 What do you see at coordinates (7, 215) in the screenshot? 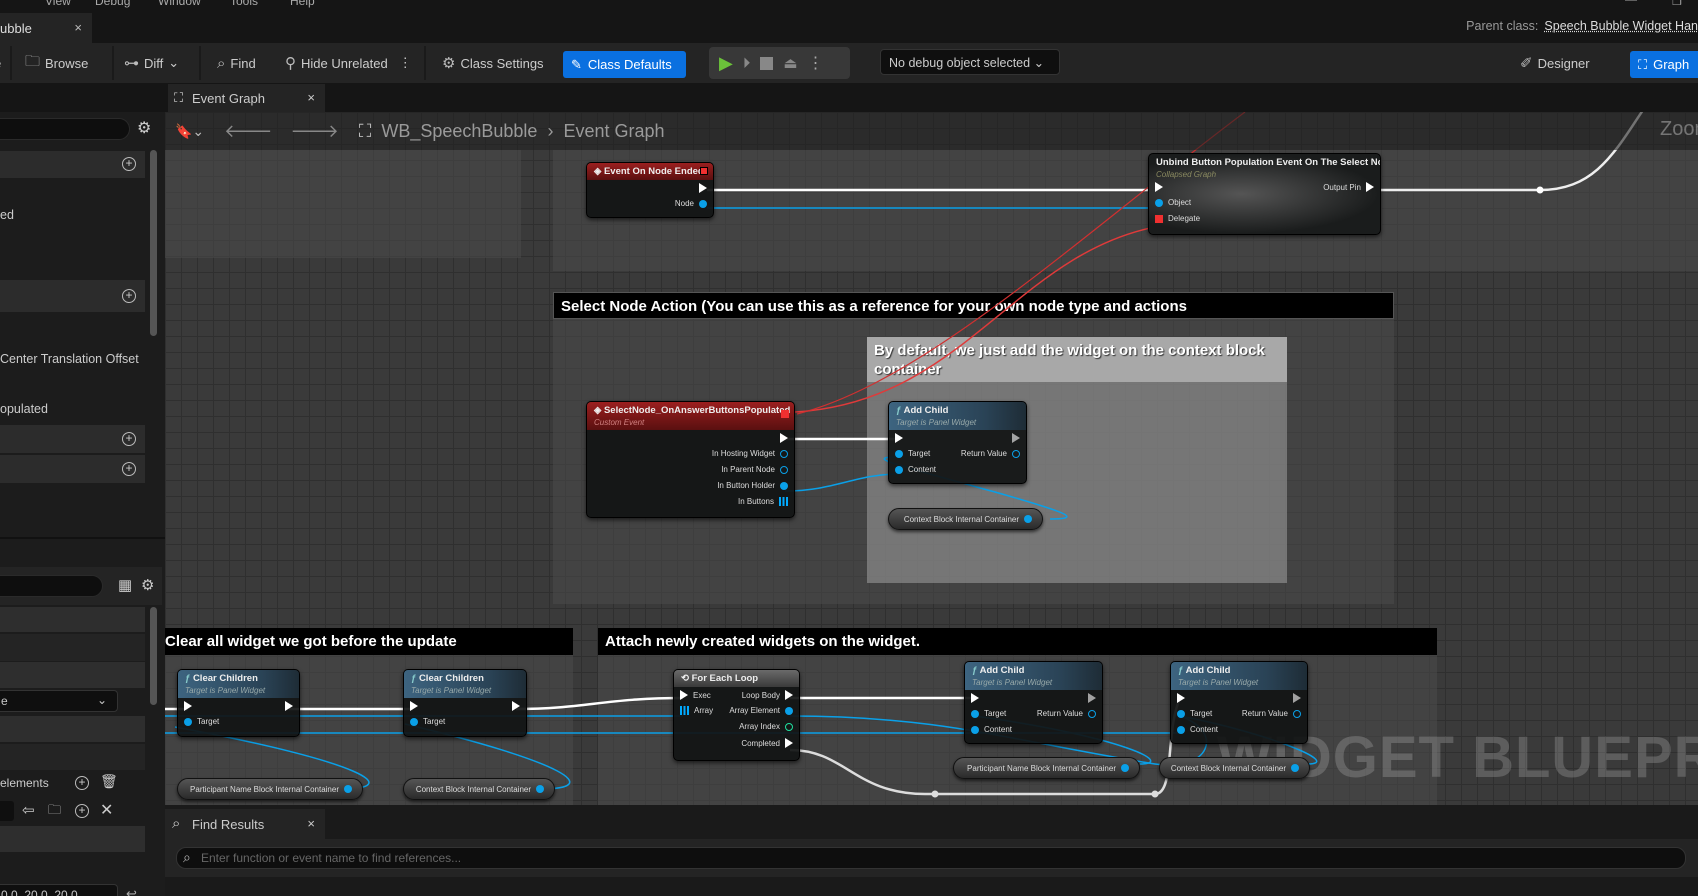
I see `list-item: ed` at bounding box center [7, 215].